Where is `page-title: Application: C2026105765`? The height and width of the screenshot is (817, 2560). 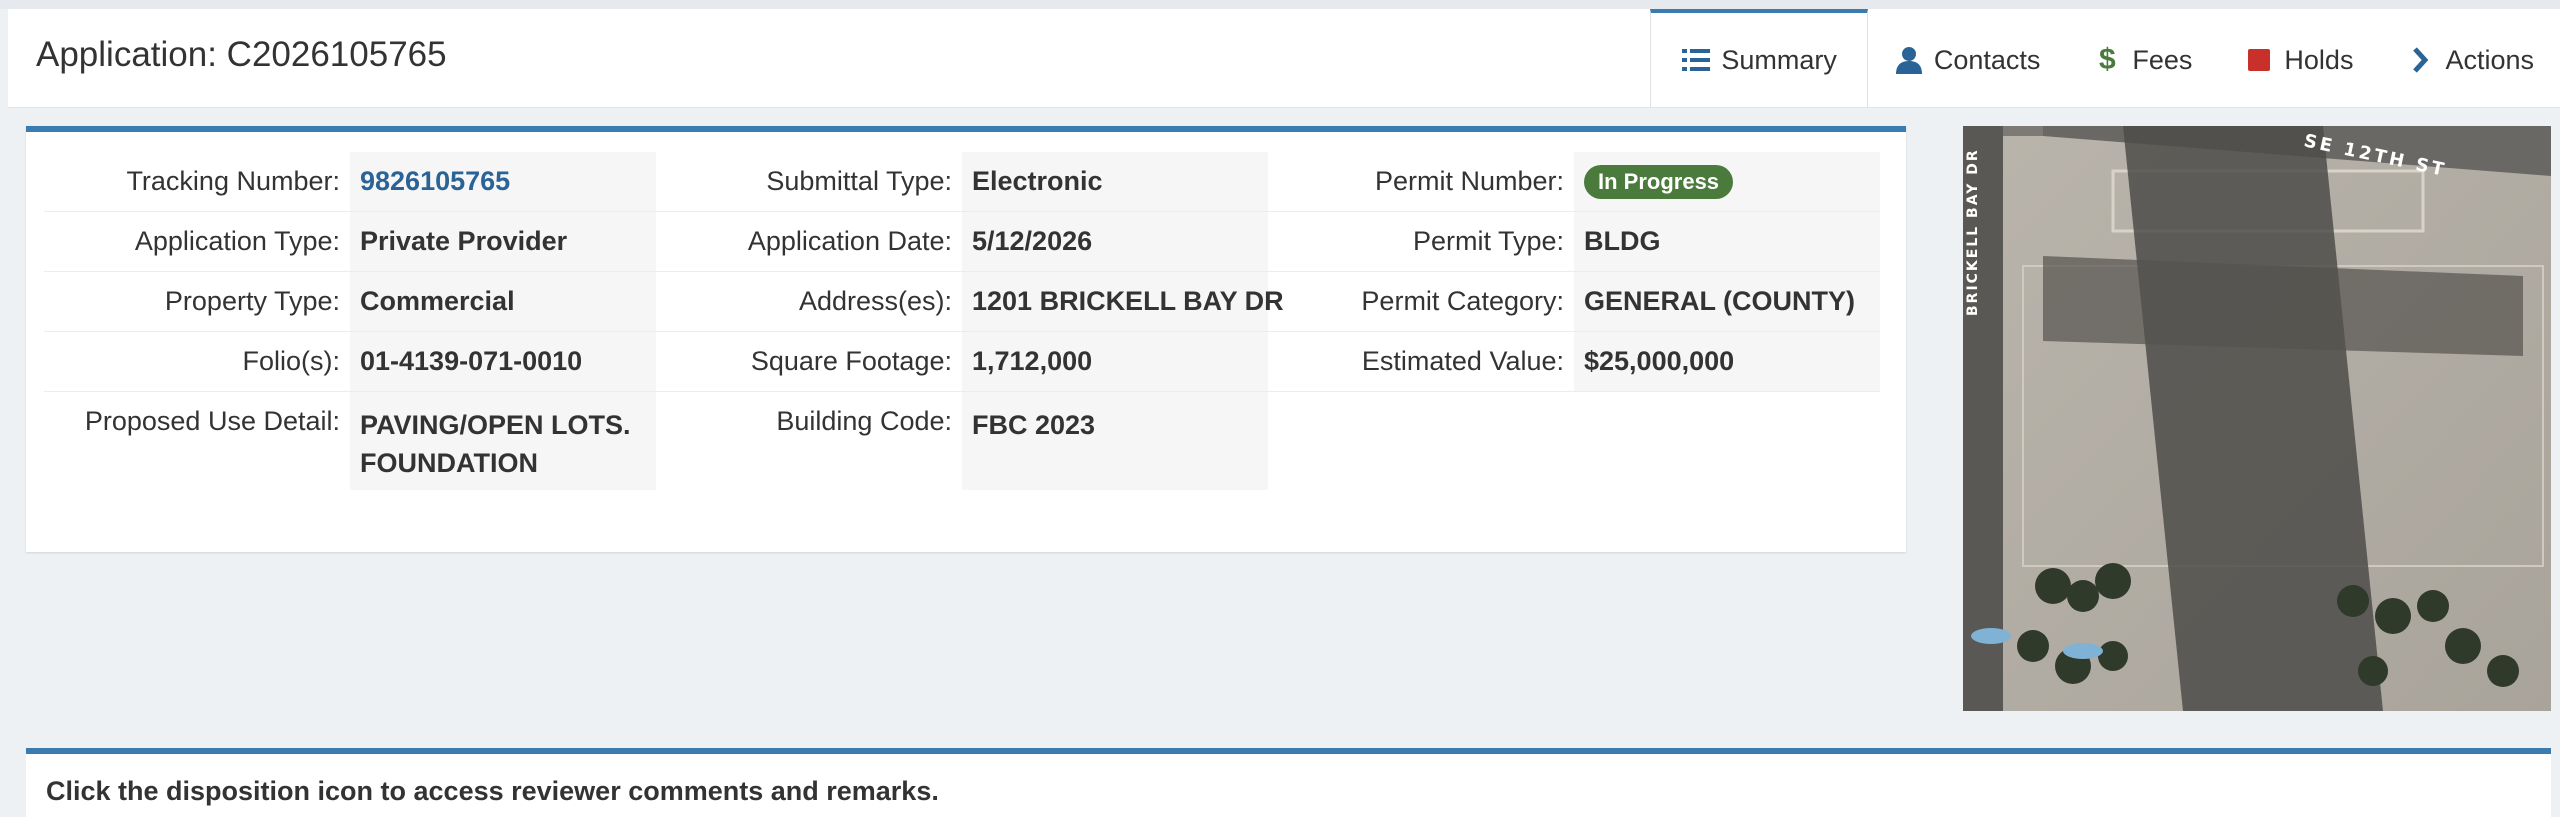 page-title: Application: C2026105765 is located at coordinates (241, 54).